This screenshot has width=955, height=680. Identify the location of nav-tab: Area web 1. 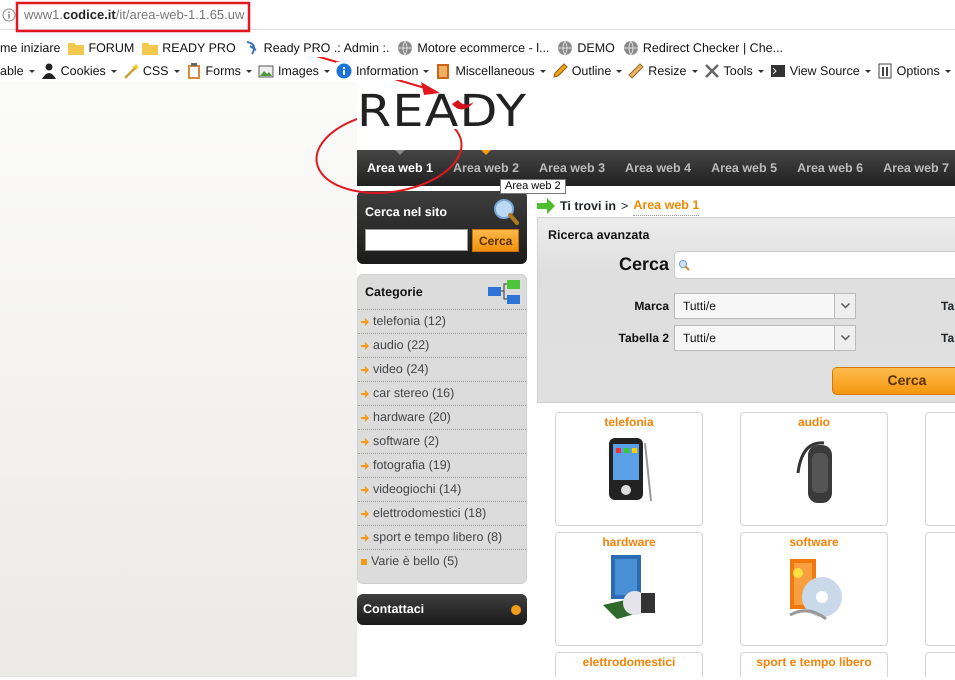
(400, 168).